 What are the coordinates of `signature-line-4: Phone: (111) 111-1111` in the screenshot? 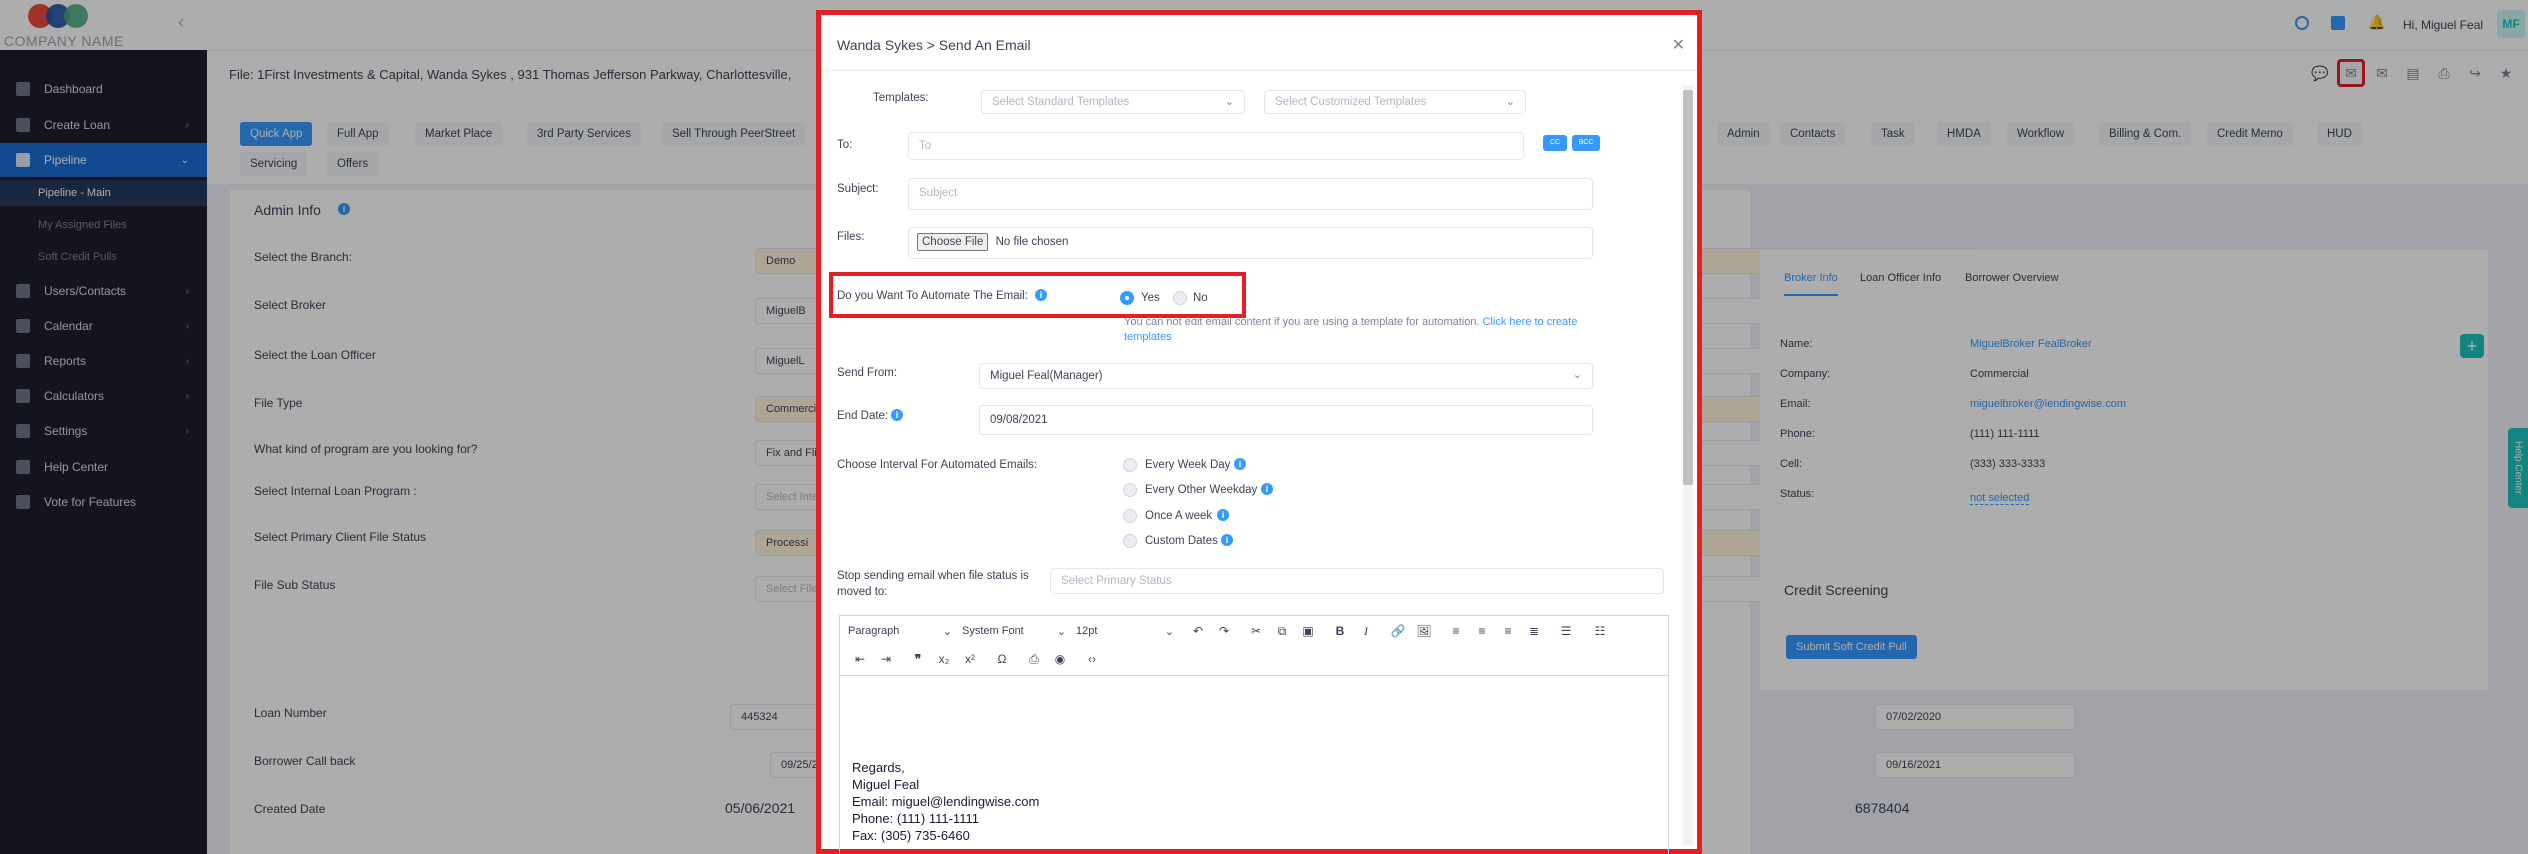 It's located at (915, 818).